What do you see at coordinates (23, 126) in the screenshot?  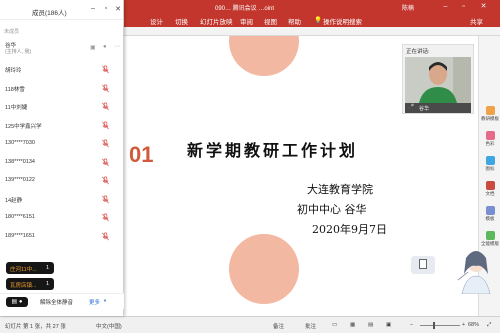 I see `member-name: 125中学鑫兴学` at bounding box center [23, 126].